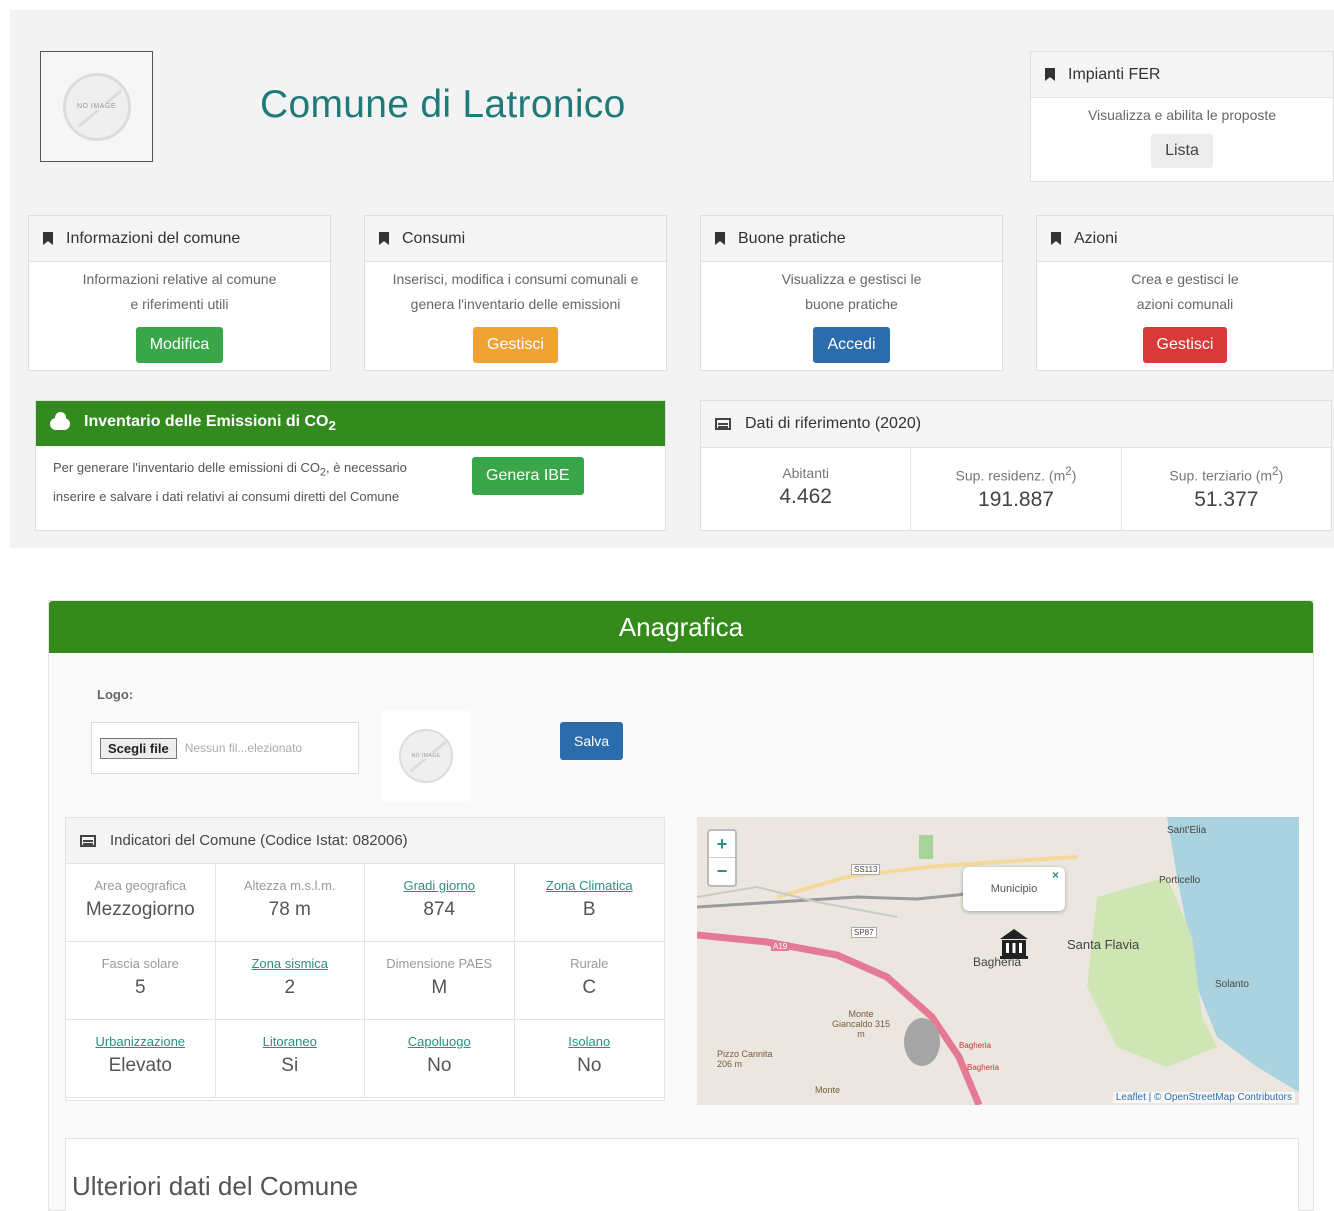 The width and height of the screenshot is (1334, 1211). Describe the element at coordinates (515, 345) in the screenshot. I see `gestisci-consumi-button: Gestisci` at that location.